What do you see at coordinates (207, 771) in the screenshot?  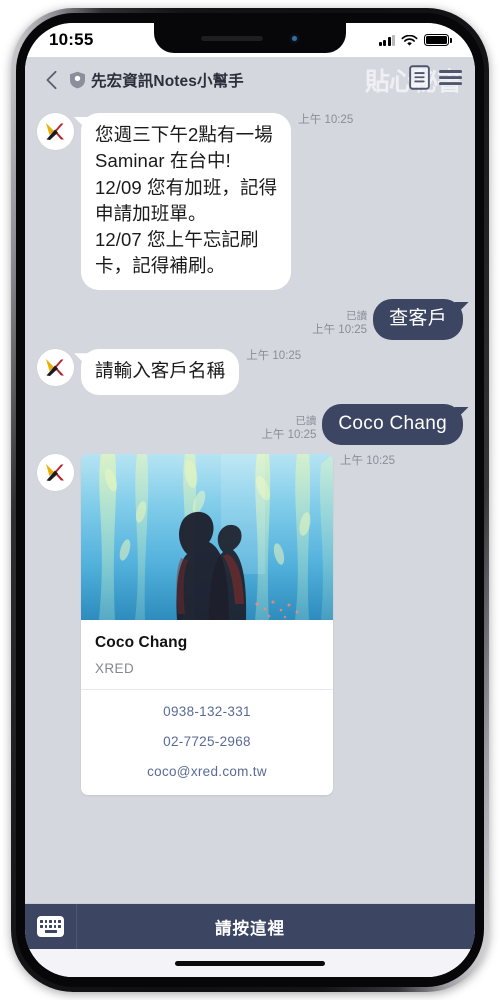 I see `email-link: coco@xred.com.tw` at bounding box center [207, 771].